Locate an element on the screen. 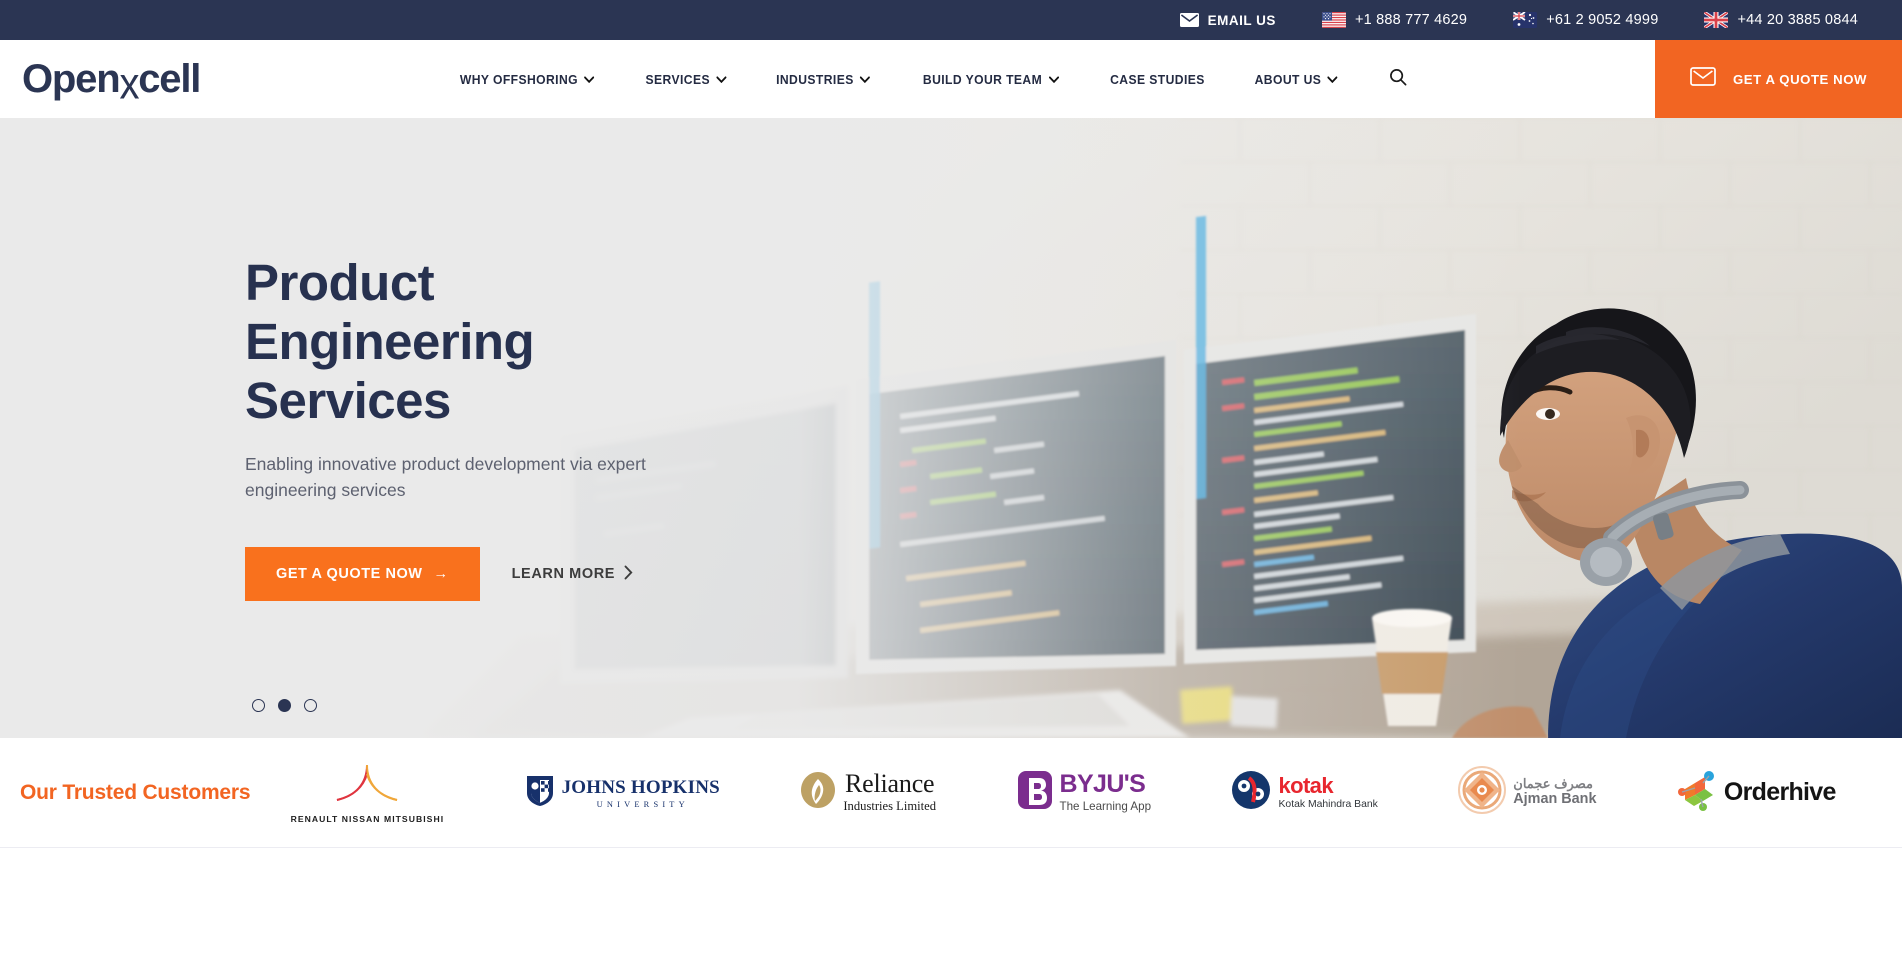 The image size is (1902, 955). logo-reliance-industries: Reliance Industries Limited is located at coordinates (868, 793).